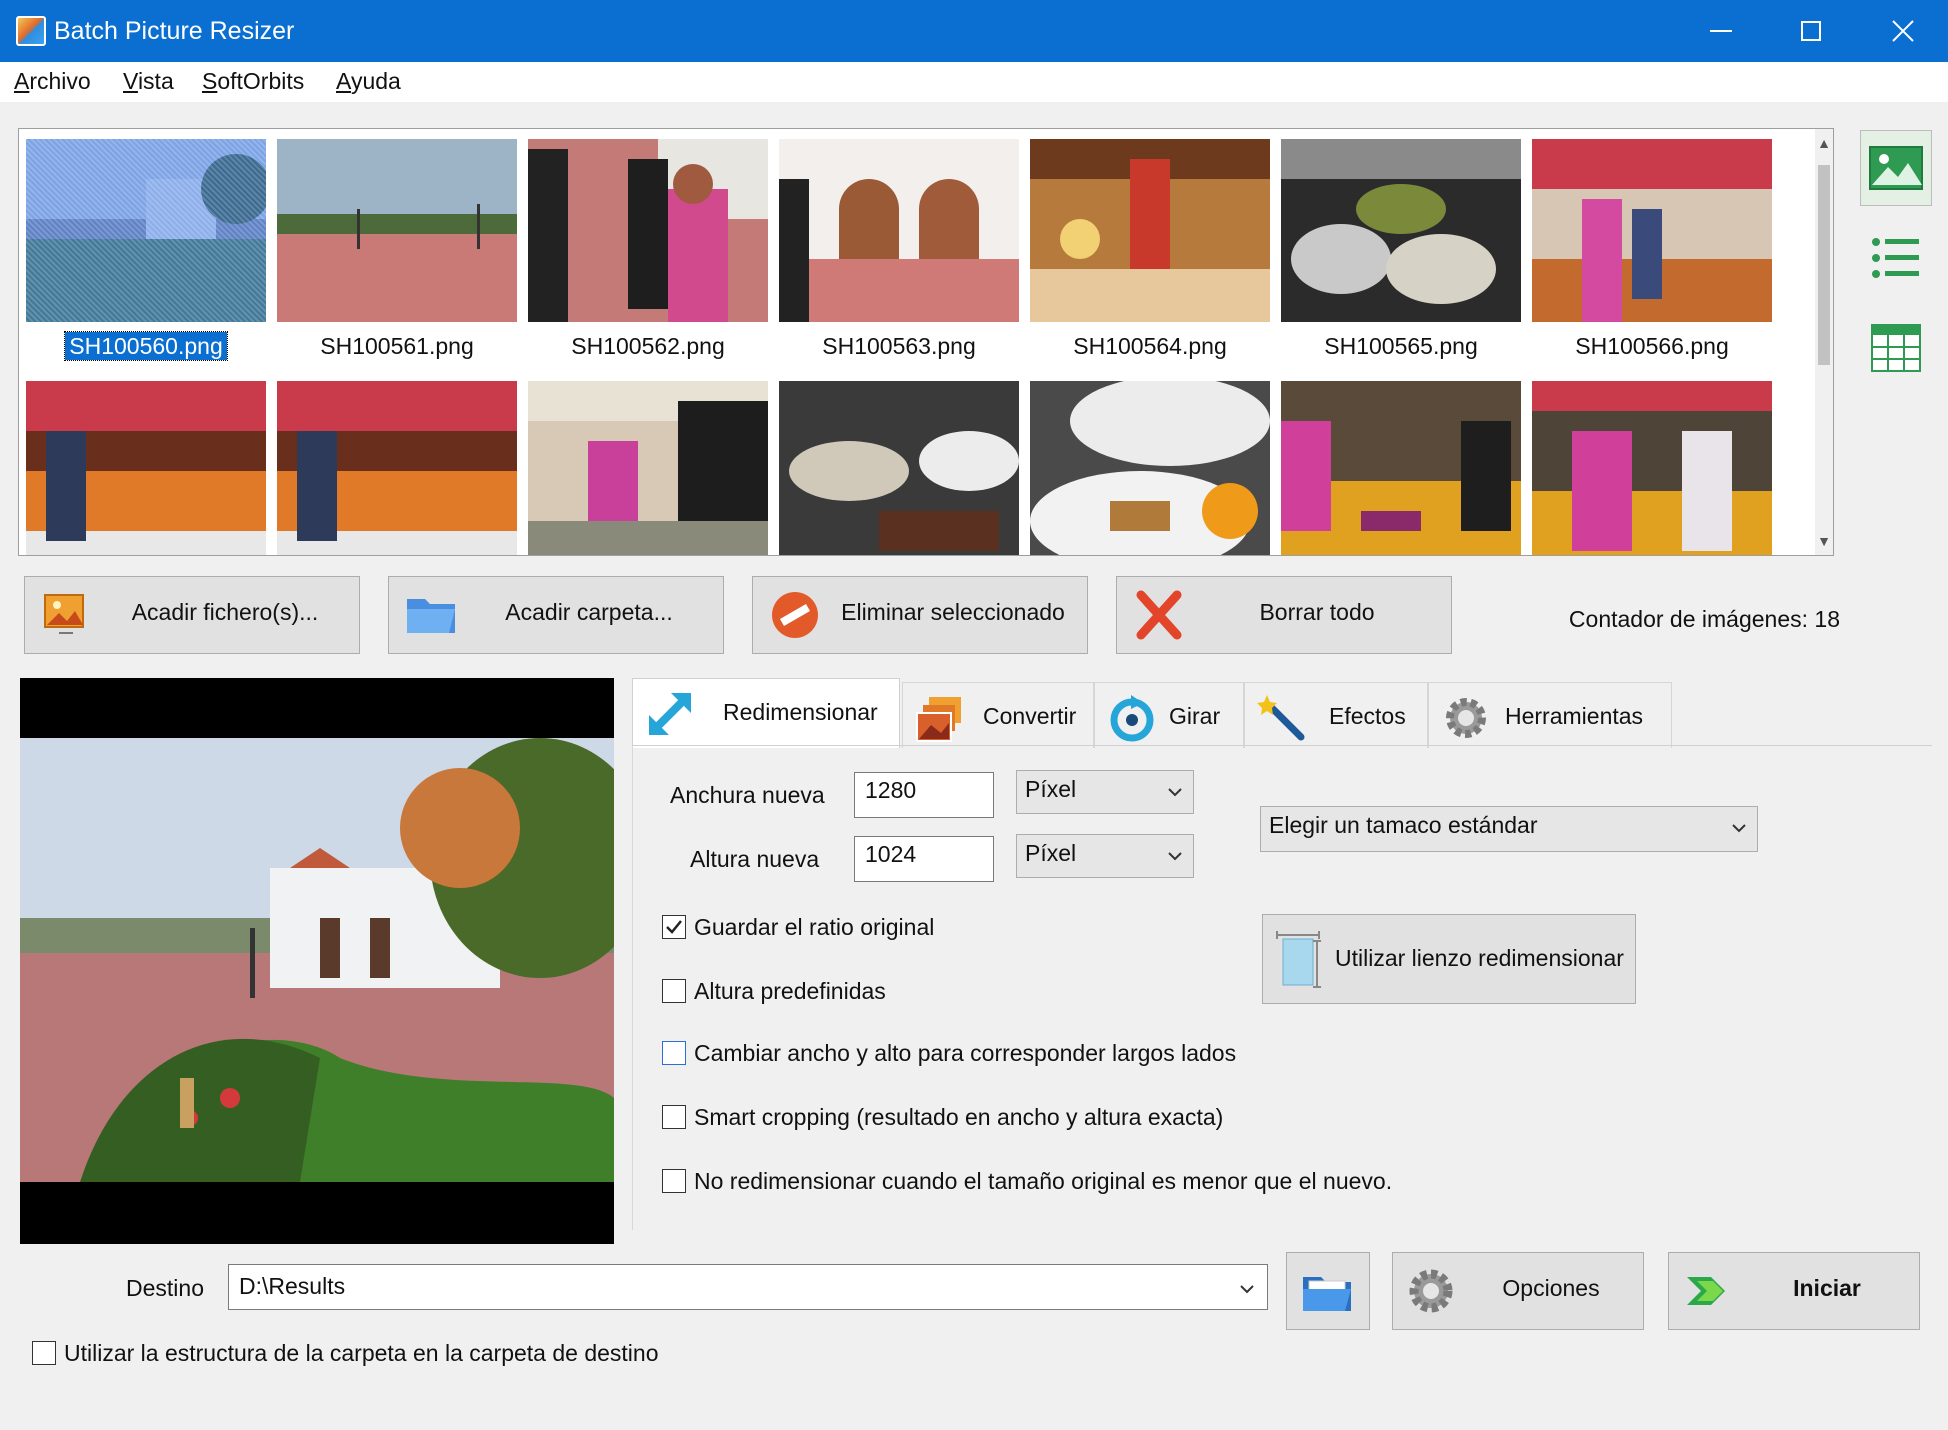 The width and height of the screenshot is (1948, 1430). I want to click on checkmark-icon, so click(674, 927).